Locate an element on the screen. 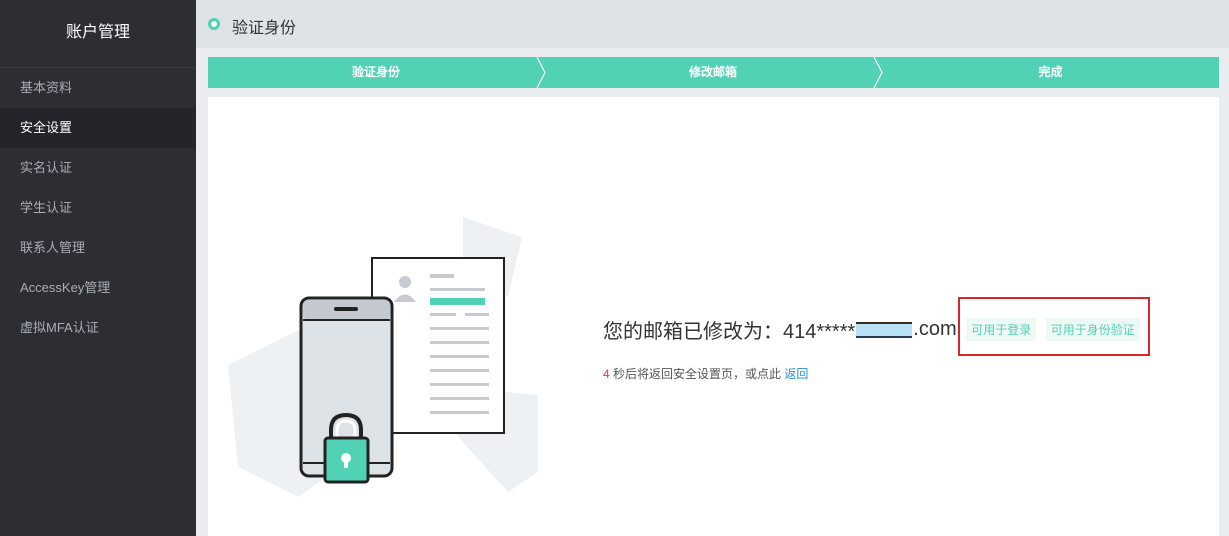  message-suffix: .com is located at coordinates (935, 329).